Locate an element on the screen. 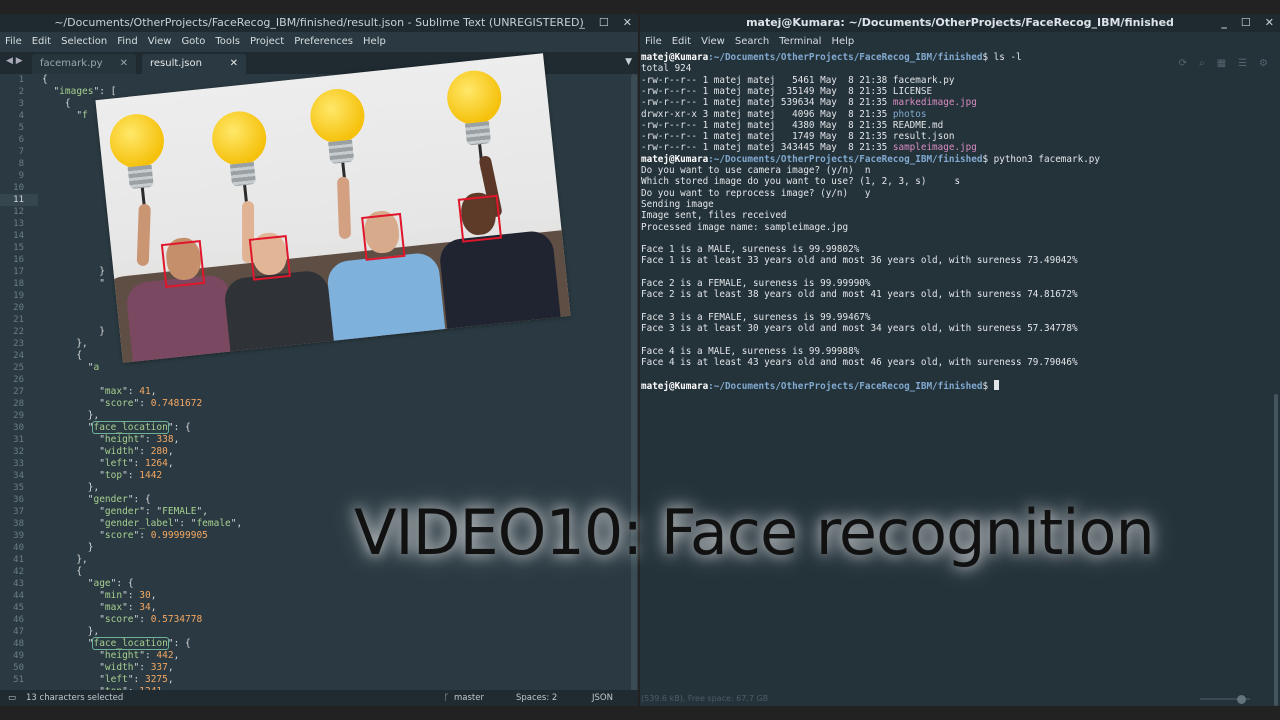  person-1-body is located at coordinates (181, 318).